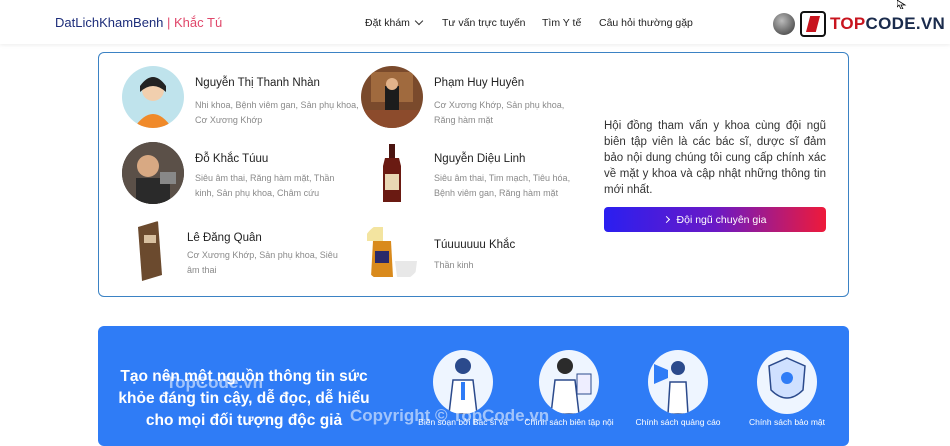 Image resolution: width=950 pixels, height=446 pixels. Describe the element at coordinates (480, 159) in the screenshot. I see `expert-name: Nguyễn Diệu Linh` at that location.